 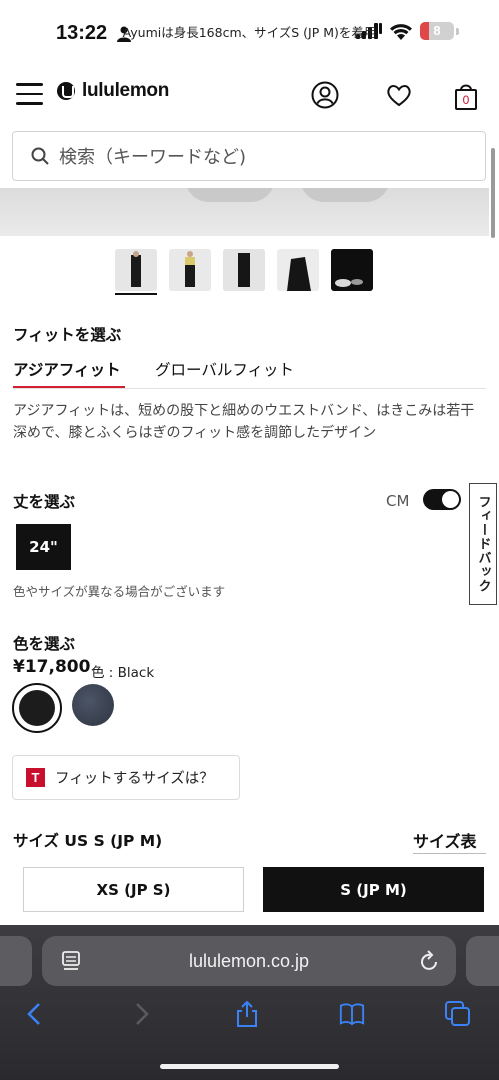 I want to click on swatch-fill, so click(x=37, y=708).